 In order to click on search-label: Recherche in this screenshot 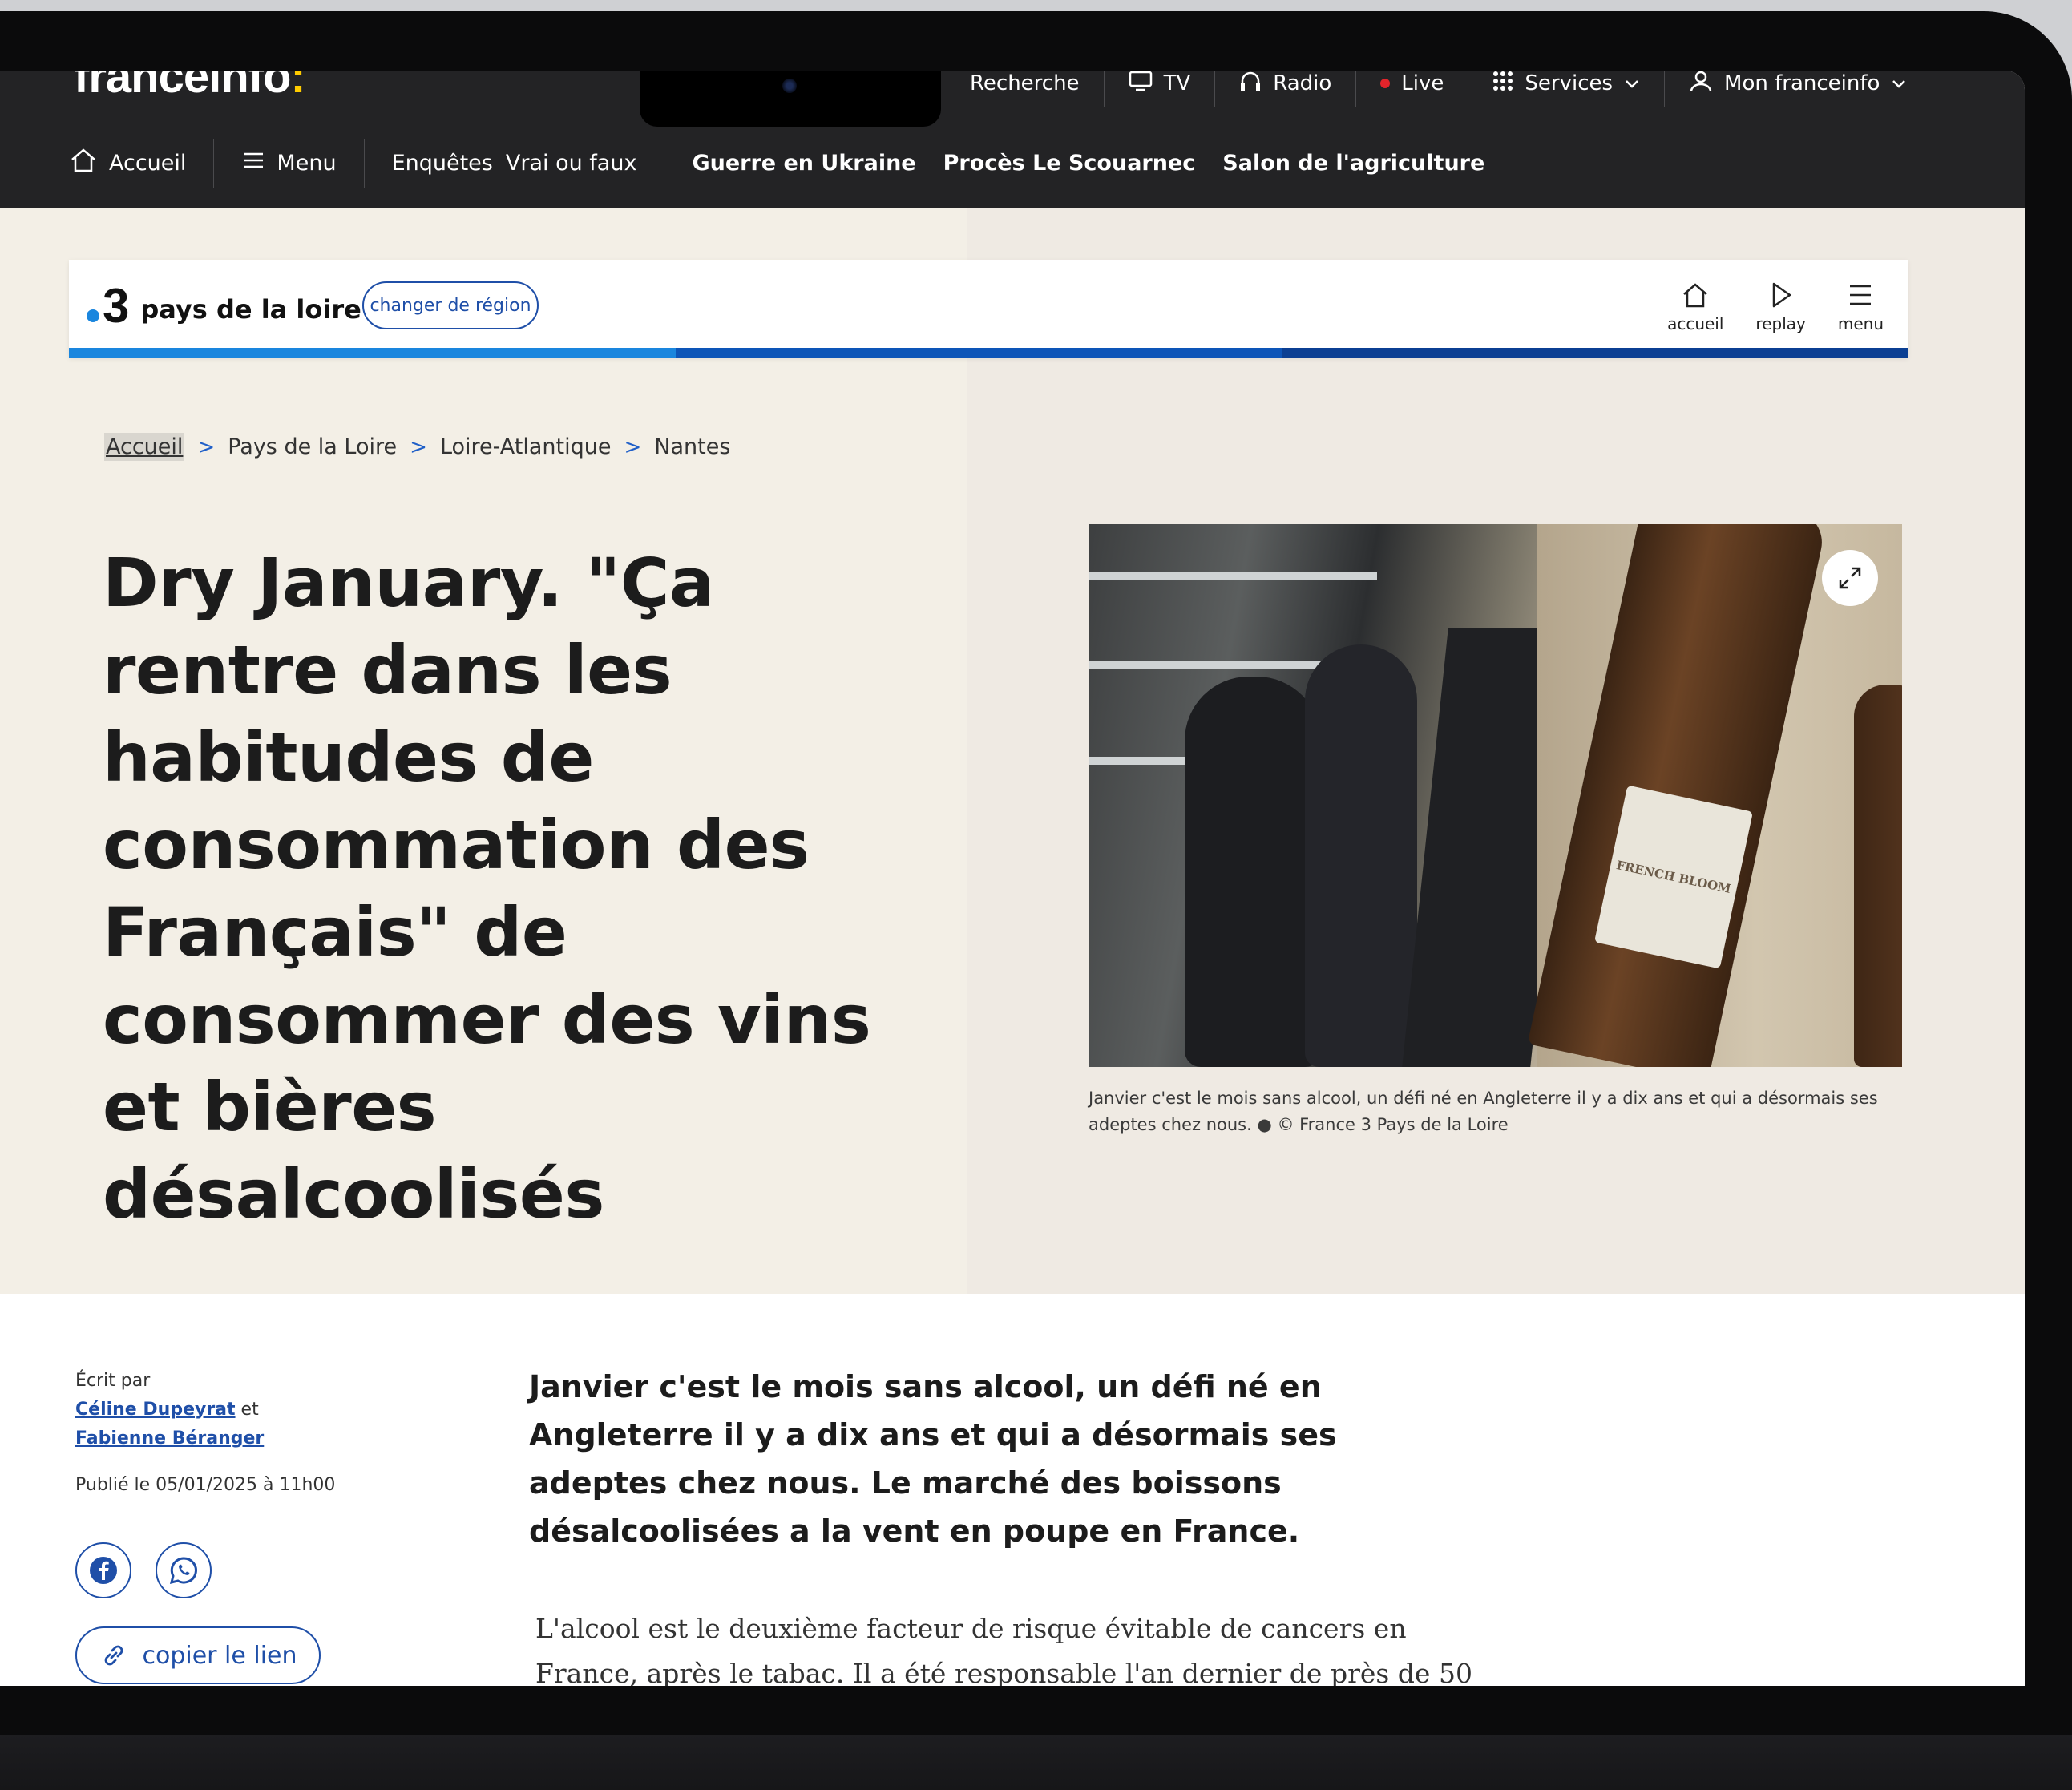, I will do `click(1025, 83)`.